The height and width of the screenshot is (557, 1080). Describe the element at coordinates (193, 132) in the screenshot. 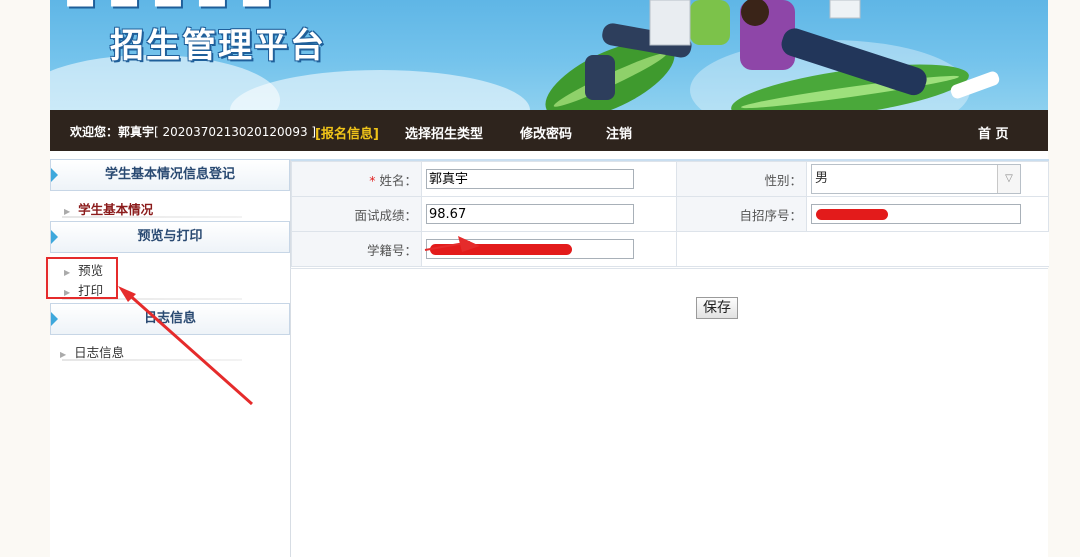

I see `welcome-text: 欢迎您：郭真宇[ 2020370213020120093 ]` at that location.